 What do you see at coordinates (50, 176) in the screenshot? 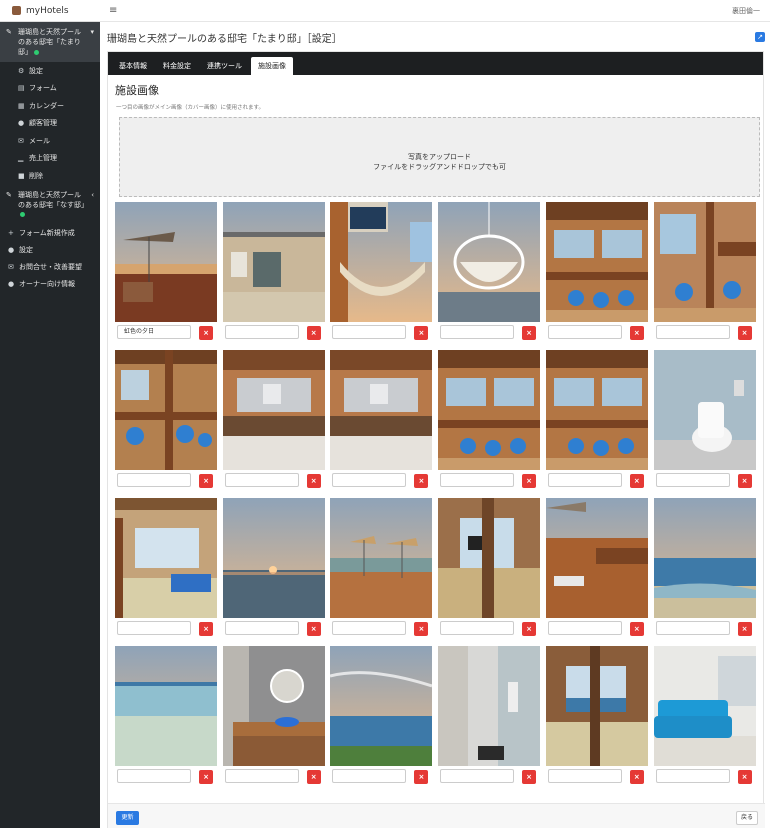
I see `sidebar-sub-item: ■ 削除` at bounding box center [50, 176].